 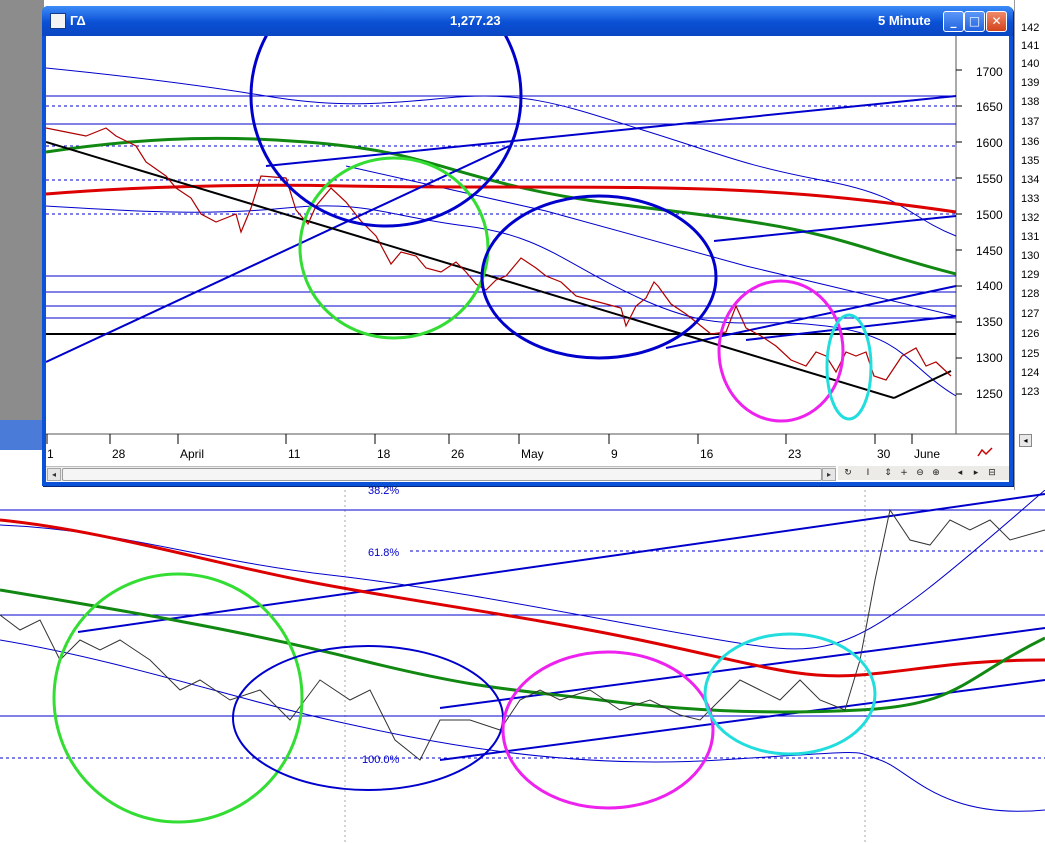 What do you see at coordinates (1030, 122) in the screenshot?
I see `axis-label: 137` at bounding box center [1030, 122].